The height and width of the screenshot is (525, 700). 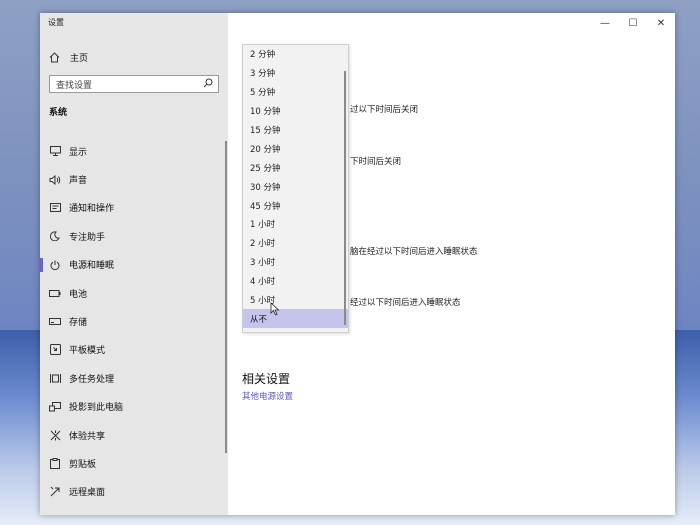 I want to click on moon-icon, so click(x=55, y=236).